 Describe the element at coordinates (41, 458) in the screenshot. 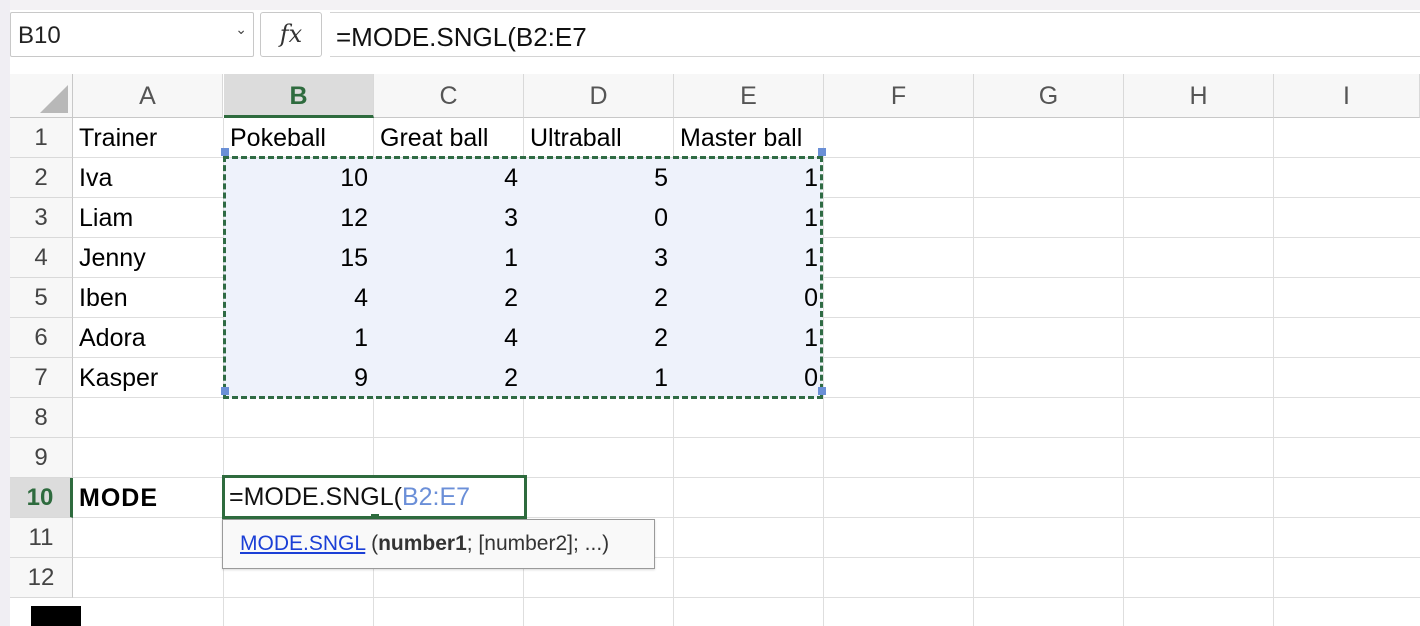

I see `row-header-9: 9` at that location.